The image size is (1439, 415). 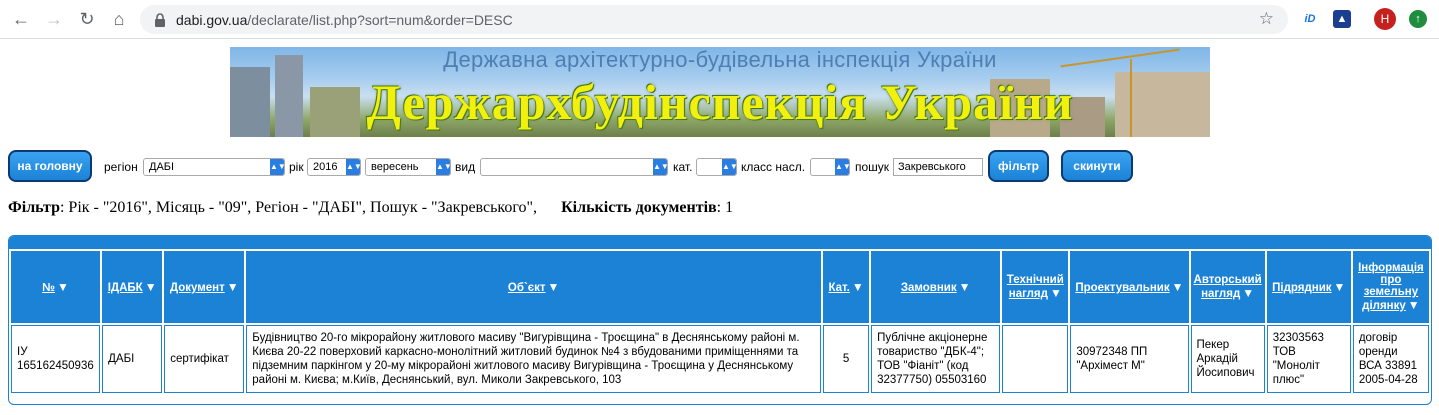 I want to click on column-header-label: №, so click(x=48, y=288).